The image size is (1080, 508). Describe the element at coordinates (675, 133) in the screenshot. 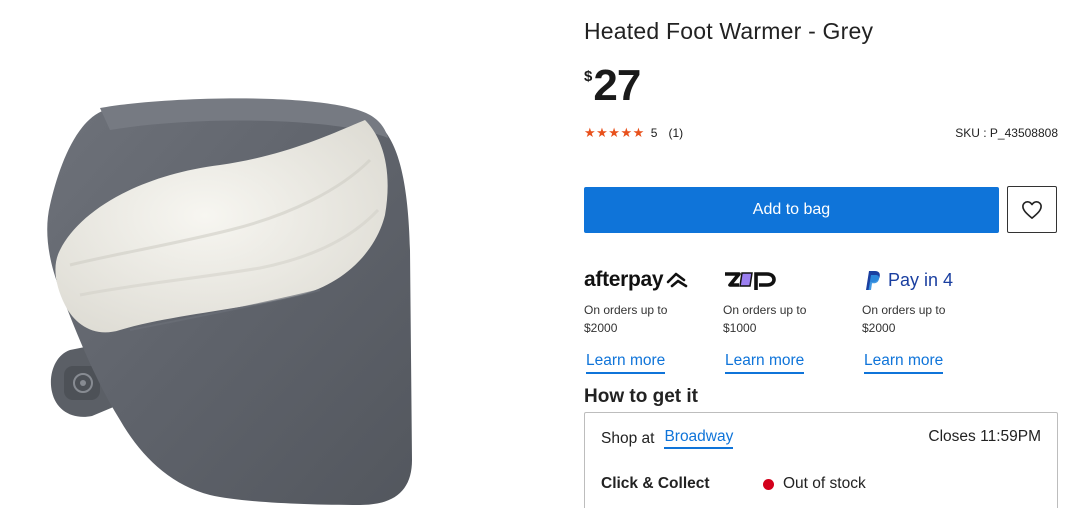

I see `rating-count: (1)` at that location.